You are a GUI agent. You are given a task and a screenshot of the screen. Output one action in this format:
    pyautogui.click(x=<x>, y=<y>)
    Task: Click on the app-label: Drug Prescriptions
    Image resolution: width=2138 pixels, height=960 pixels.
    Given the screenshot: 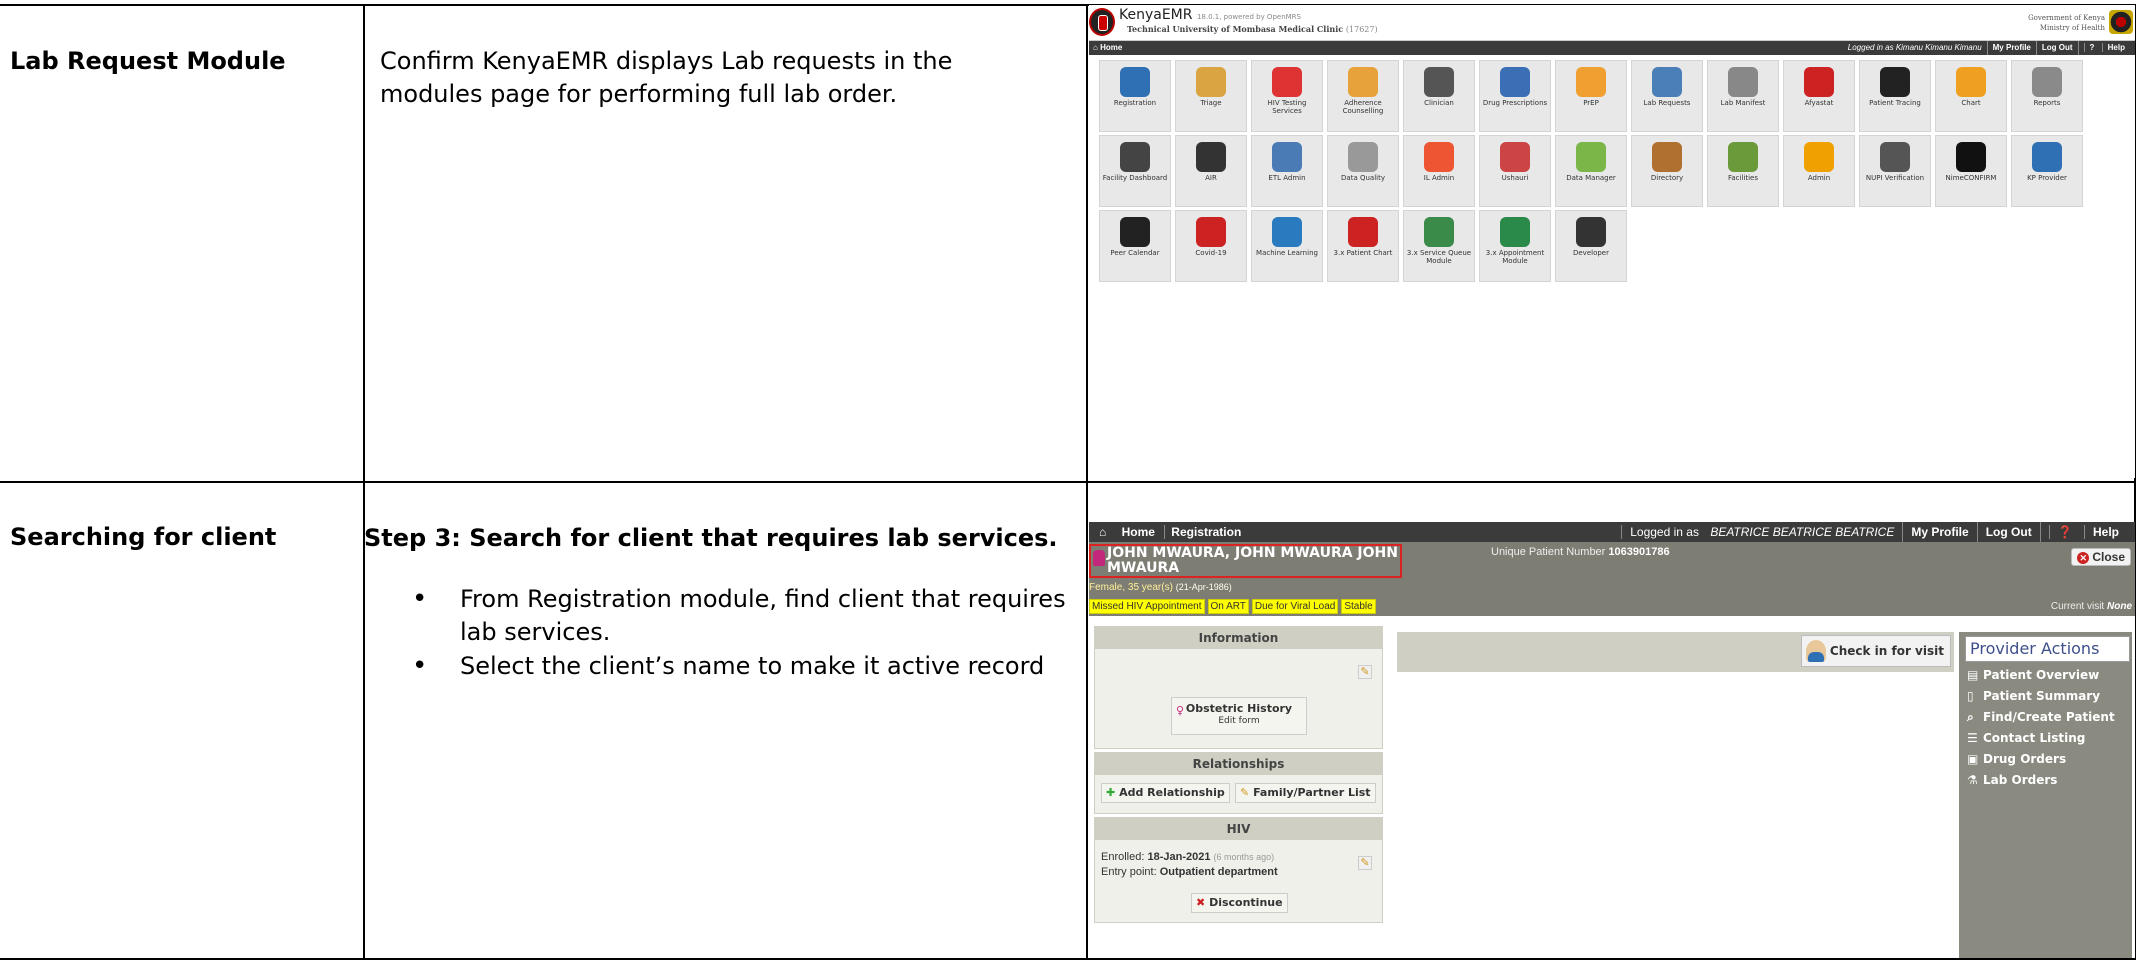 What is the action you would take?
    pyautogui.click(x=1515, y=103)
    